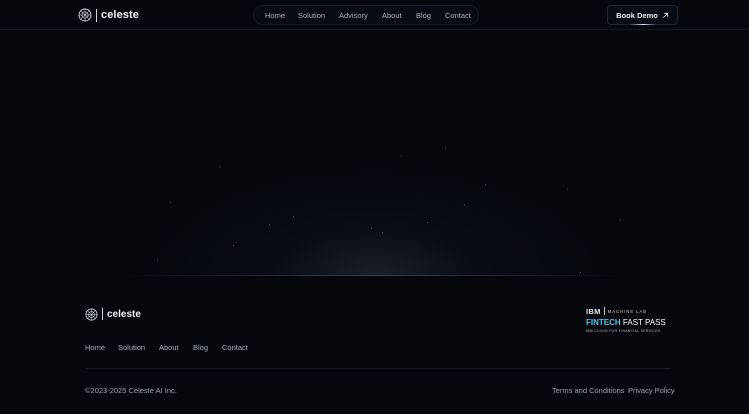 This screenshot has width=749, height=414. Describe the element at coordinates (353, 15) in the screenshot. I see `nav-advisory: Advisory` at that location.